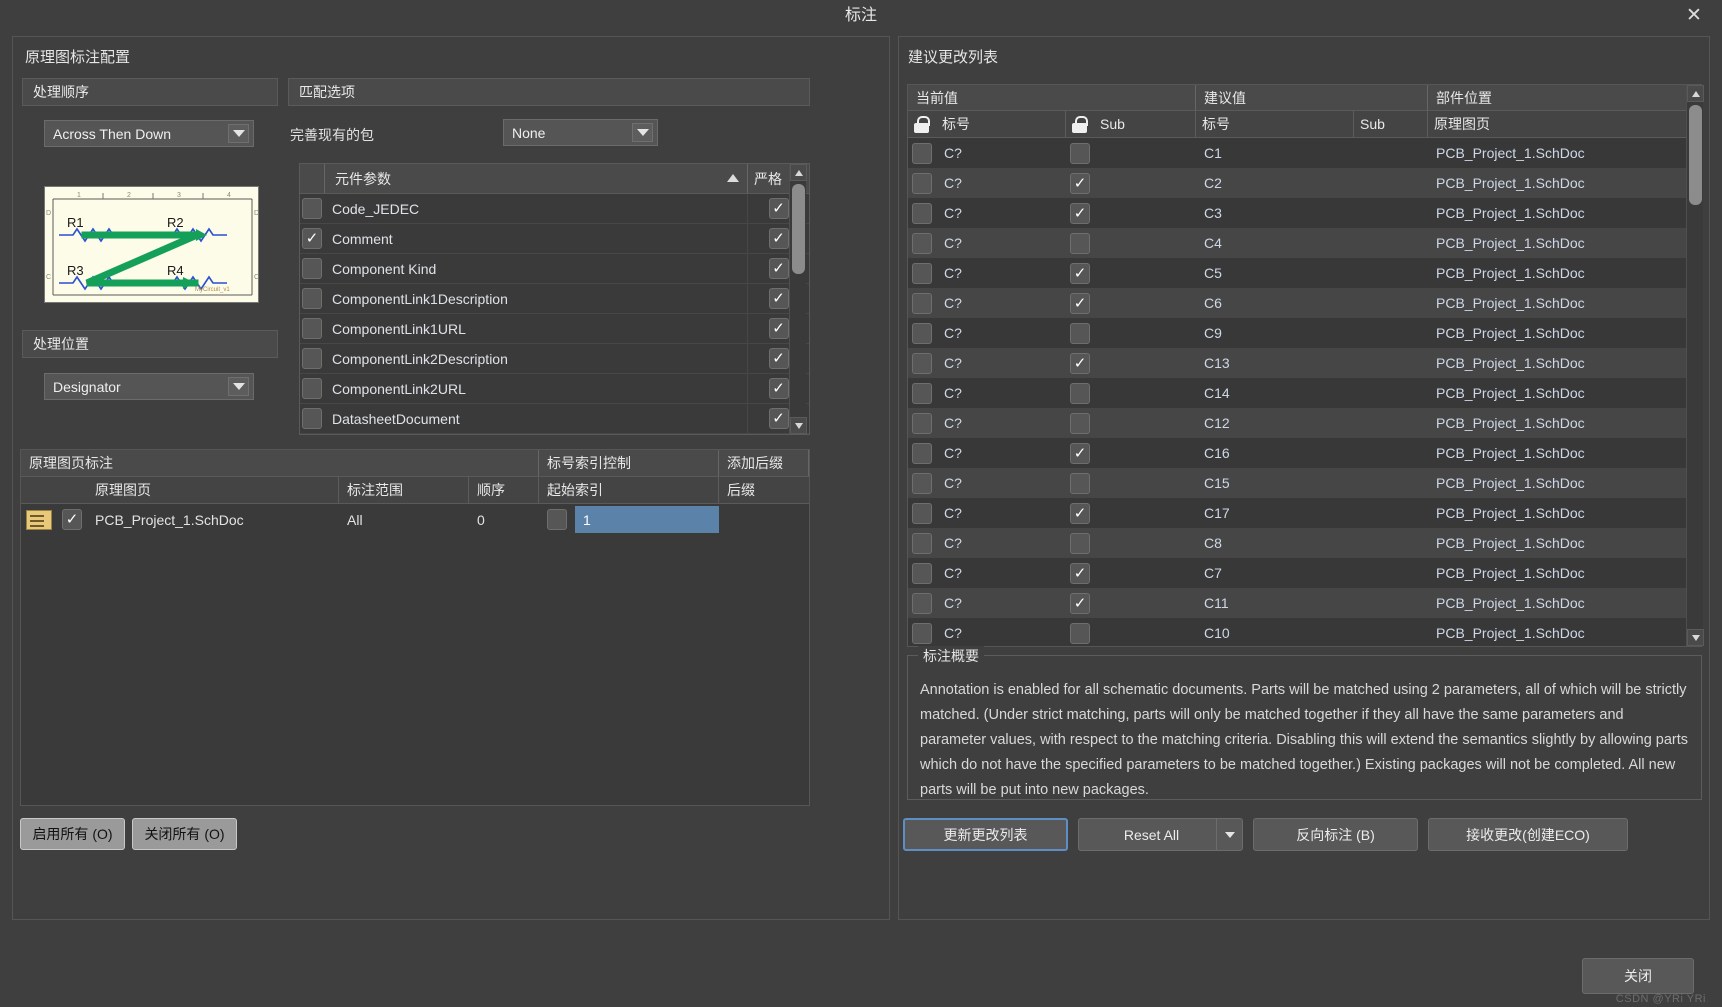  I want to click on close-icon: ✕, so click(1694, 15).